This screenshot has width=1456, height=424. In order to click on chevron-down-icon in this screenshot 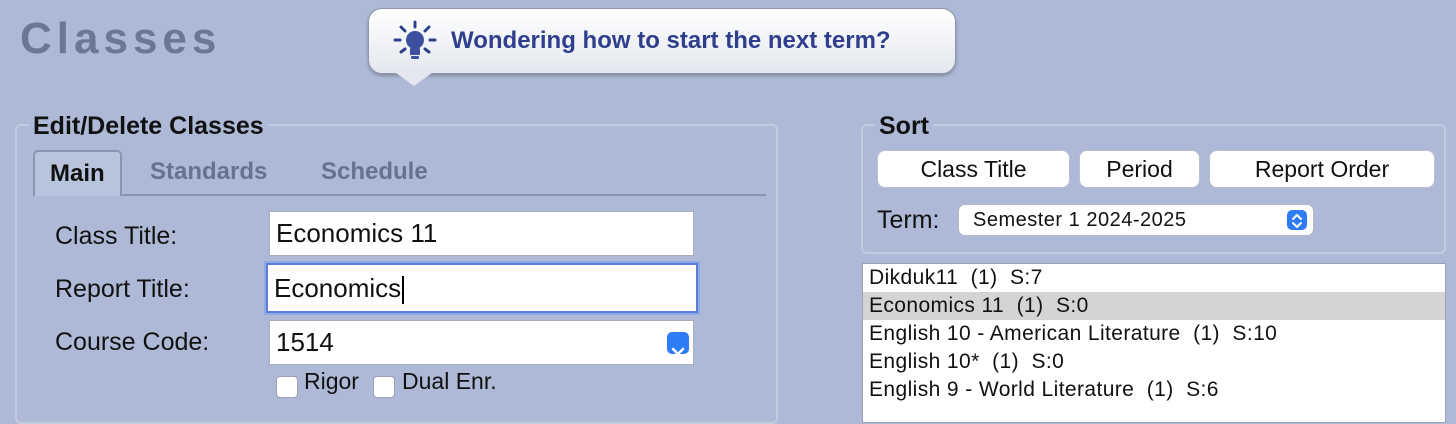, I will do `click(678, 344)`.